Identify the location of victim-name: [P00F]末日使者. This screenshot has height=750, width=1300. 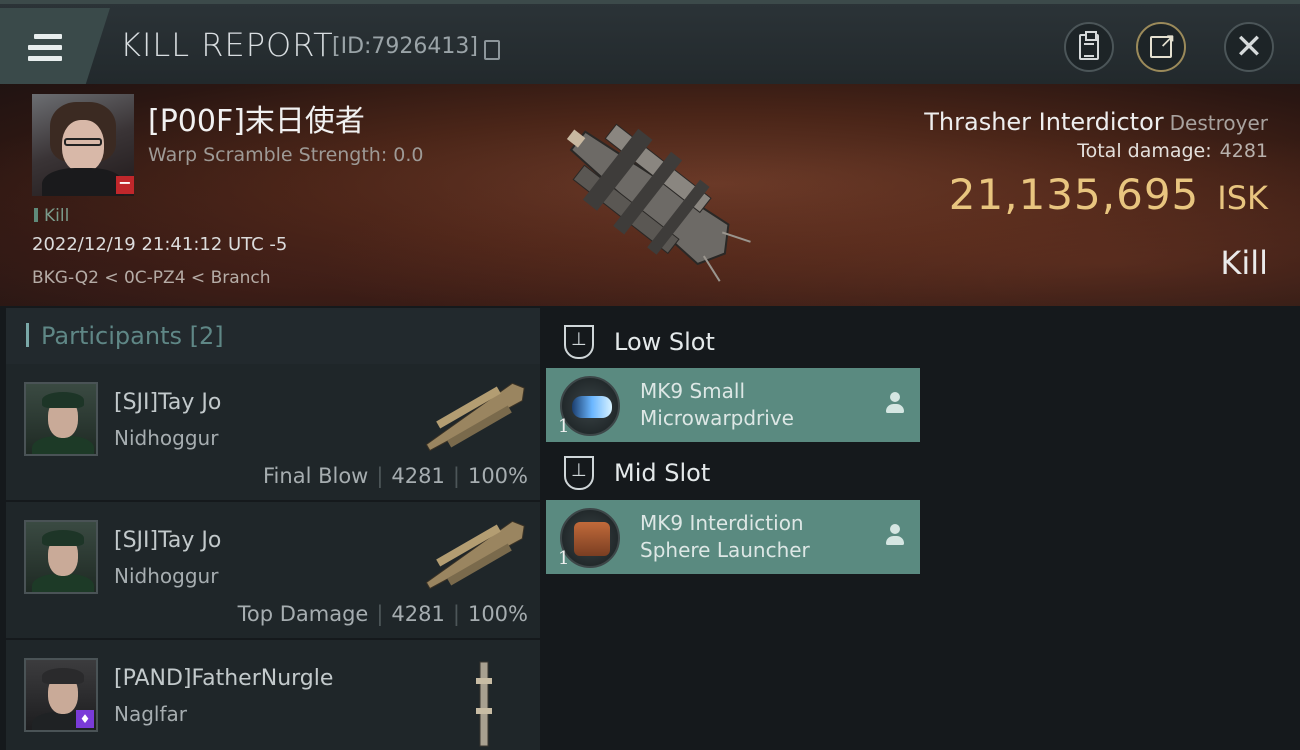
(256, 118).